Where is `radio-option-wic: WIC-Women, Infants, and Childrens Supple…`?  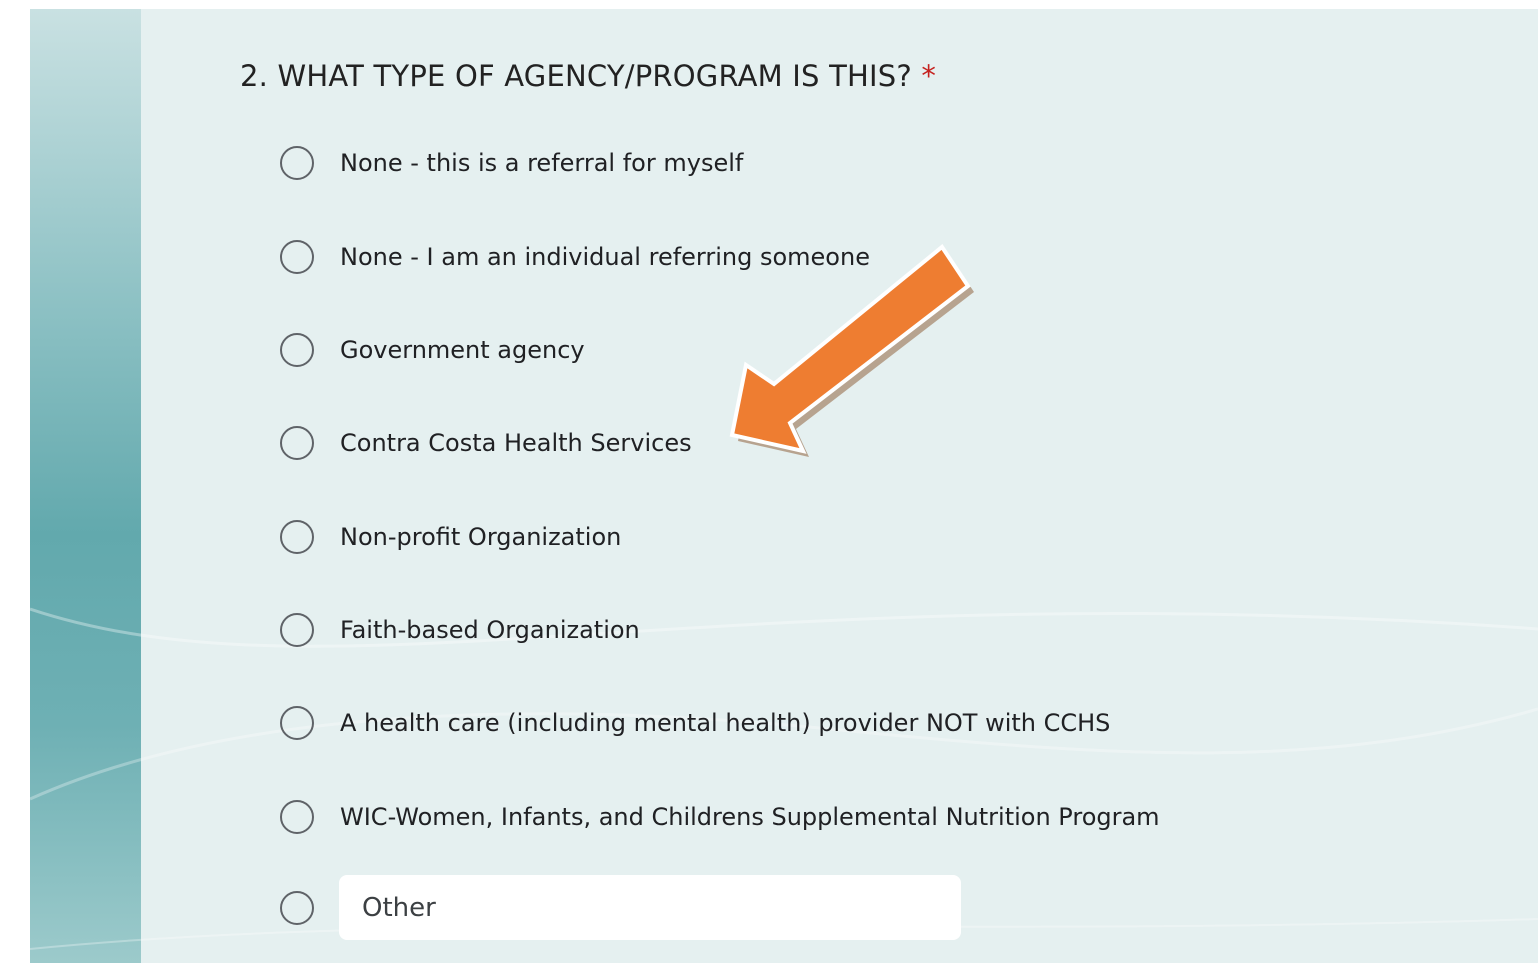
radio-option-wic: WIC-Women, Infants, and Childrens Supple… is located at coordinates (720, 817).